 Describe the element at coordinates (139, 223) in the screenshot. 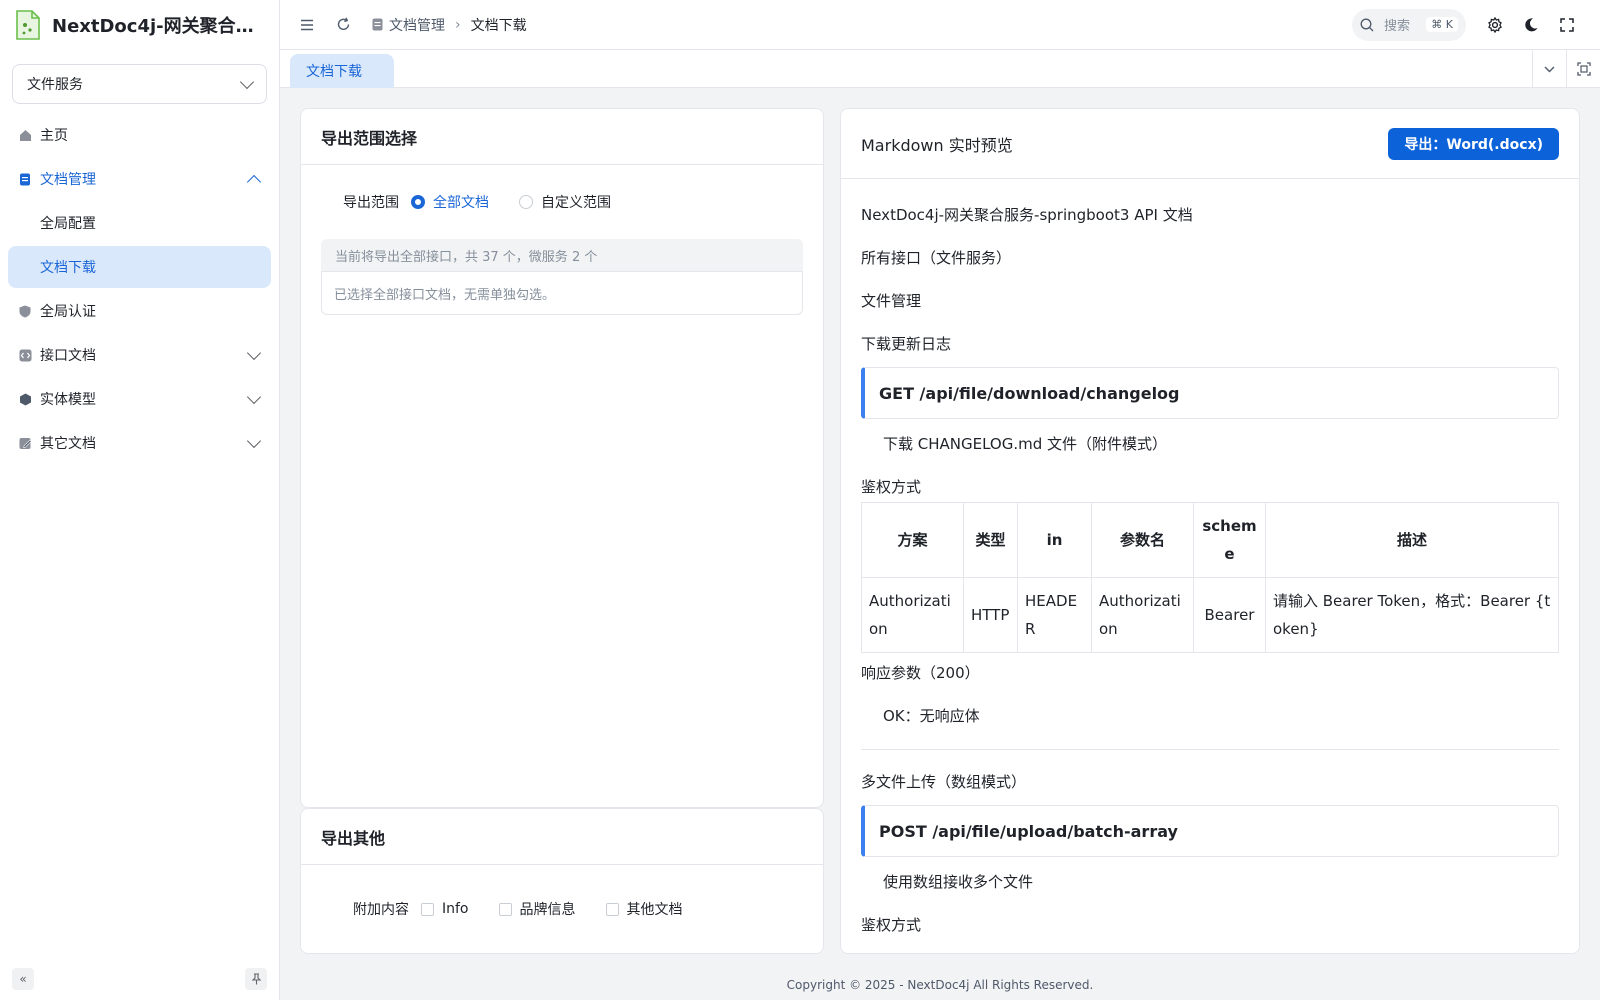

I see `sidebar-item-global-config: 全局配置` at that location.